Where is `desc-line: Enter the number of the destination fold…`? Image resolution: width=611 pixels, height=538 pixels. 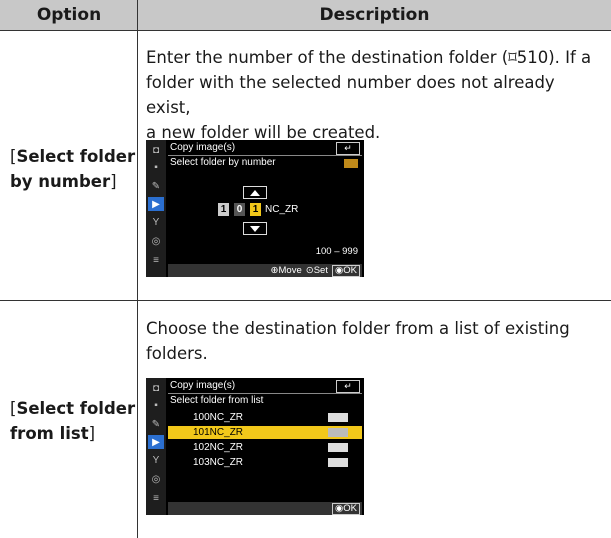 desc-line: Enter the number of the destination fold… is located at coordinates (369, 57).